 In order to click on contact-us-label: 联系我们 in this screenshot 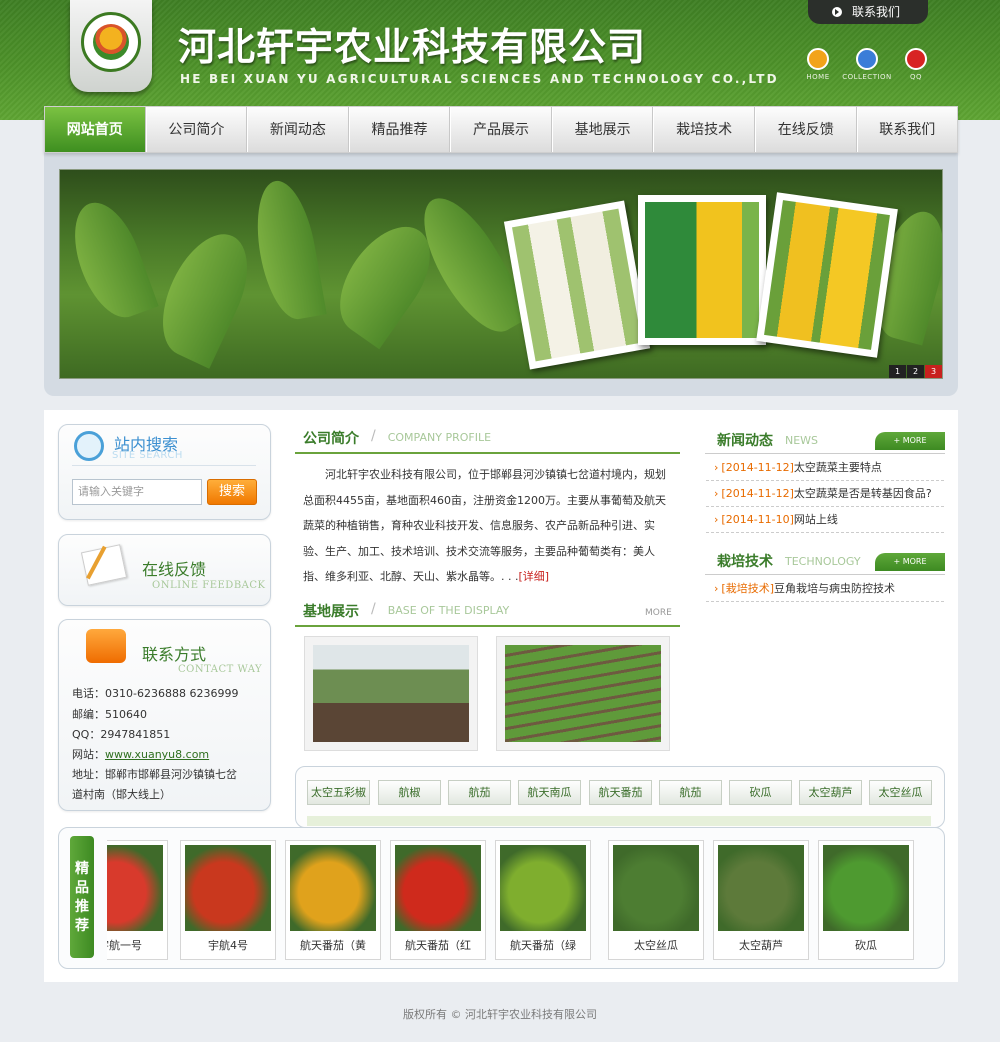, I will do `click(876, 12)`.